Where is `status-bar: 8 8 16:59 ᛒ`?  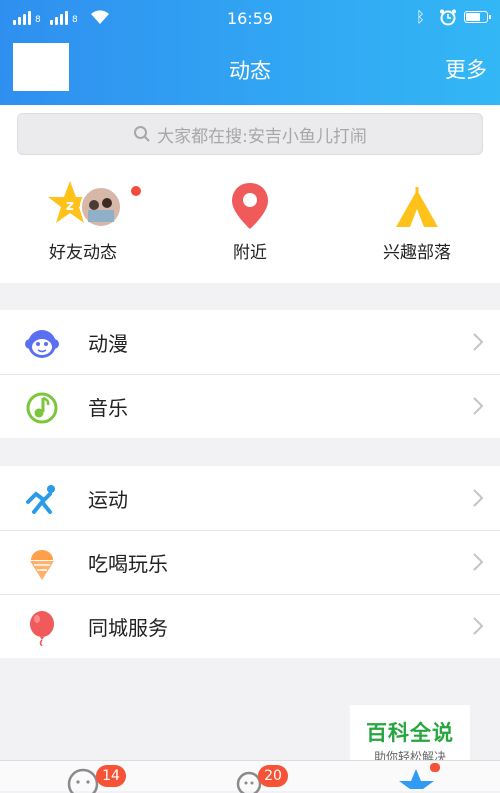 status-bar: 8 8 16:59 ᛒ is located at coordinates (250, 18).